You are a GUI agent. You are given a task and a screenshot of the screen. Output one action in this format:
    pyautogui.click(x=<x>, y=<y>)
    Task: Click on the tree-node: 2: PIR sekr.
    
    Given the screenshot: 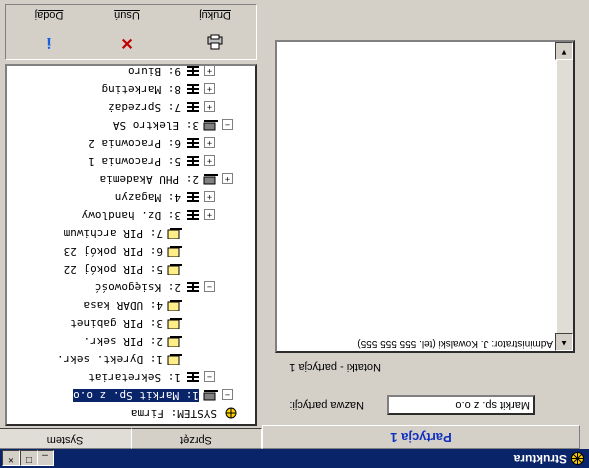 What is the action you would take?
    pyautogui.click(x=140, y=341)
    